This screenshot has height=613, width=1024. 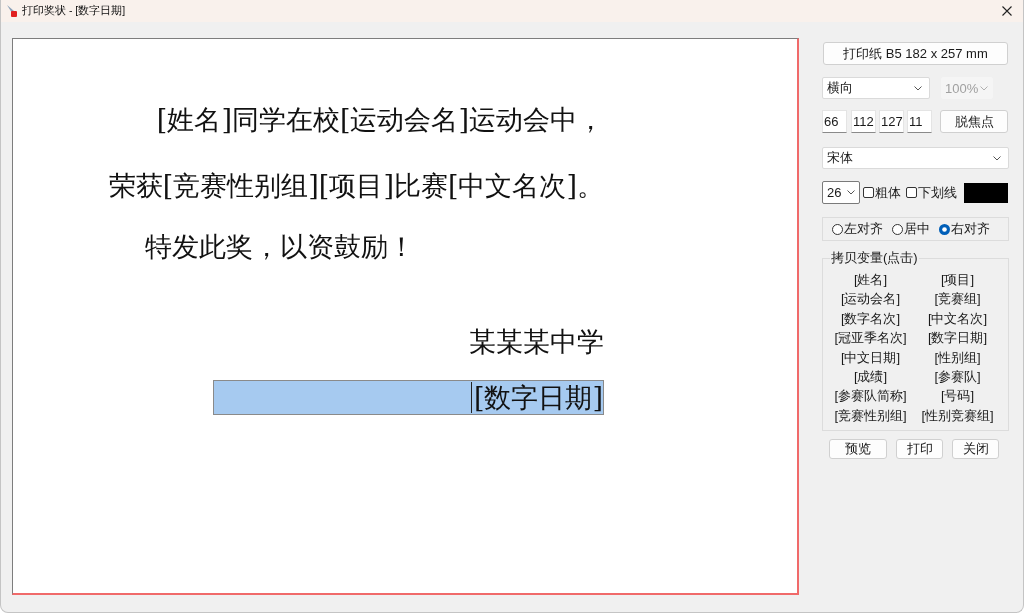 I want to click on variable-link: [性别组], so click(x=957, y=357).